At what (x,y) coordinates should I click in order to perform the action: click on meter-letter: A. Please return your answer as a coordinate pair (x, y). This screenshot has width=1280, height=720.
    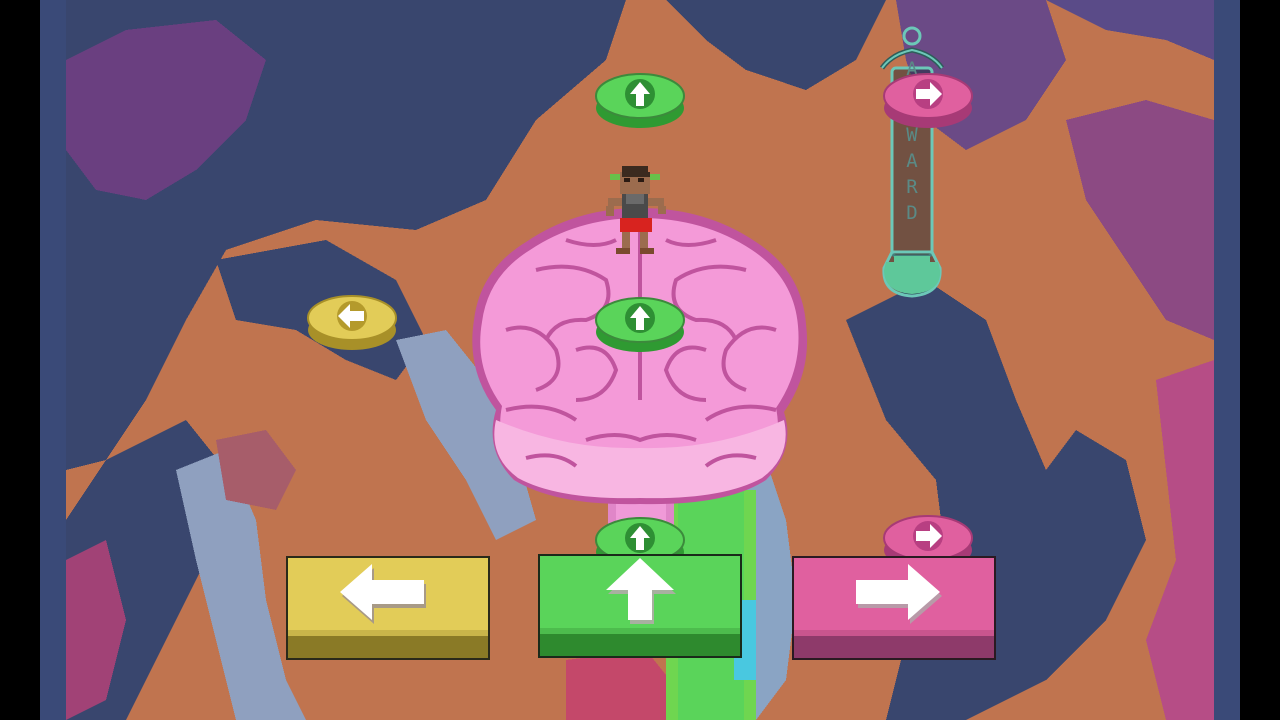
    Looking at the image, I should click on (912, 161).